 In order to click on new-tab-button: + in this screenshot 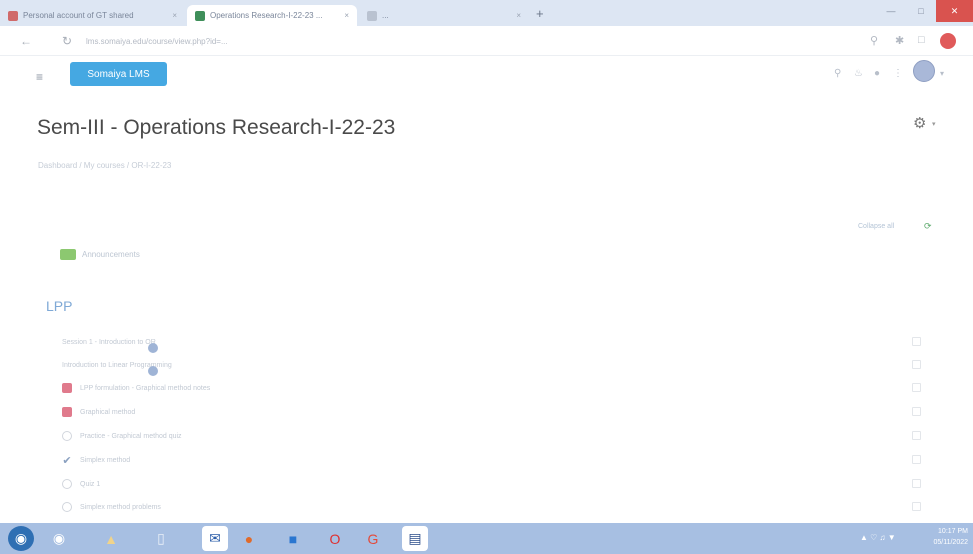, I will do `click(540, 13)`.